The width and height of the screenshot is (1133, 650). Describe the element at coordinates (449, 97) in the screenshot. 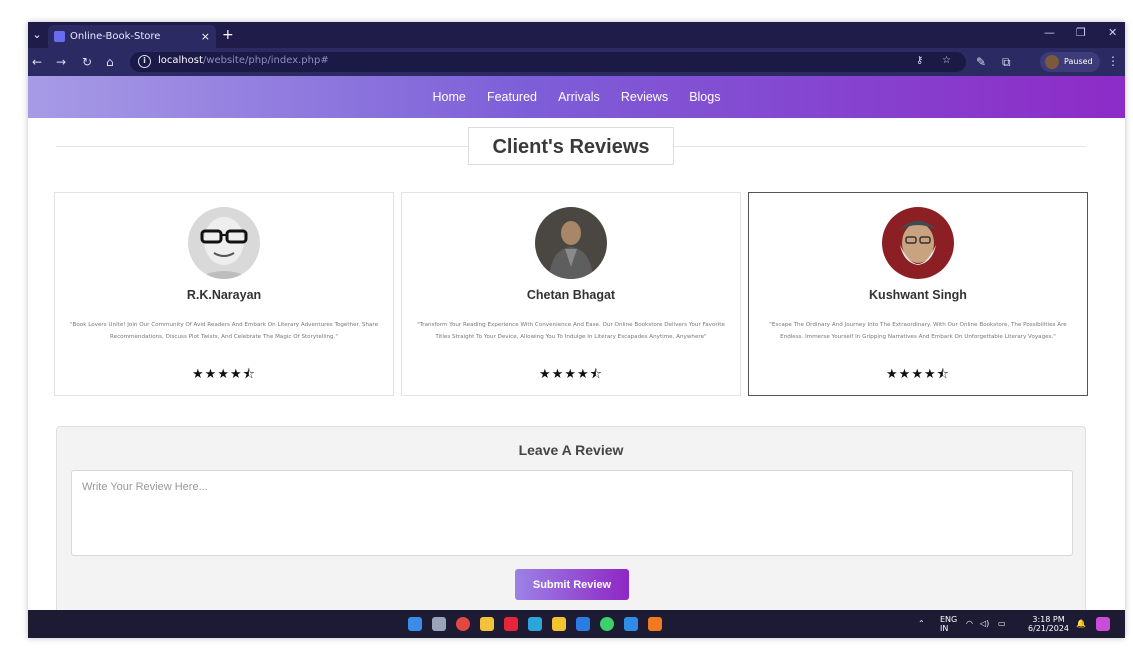

I see `nav-link-home: Home` at that location.